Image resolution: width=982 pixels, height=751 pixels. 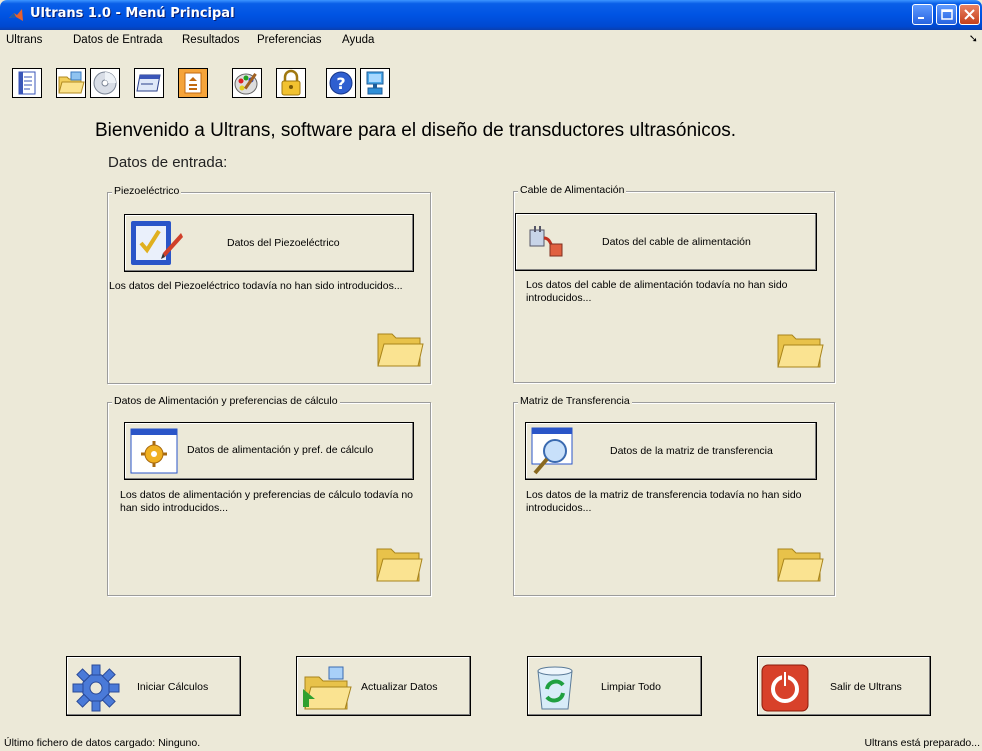 I want to click on datos-matriz-button: Datos de la matriz de transferencia, so click(x=671, y=451).